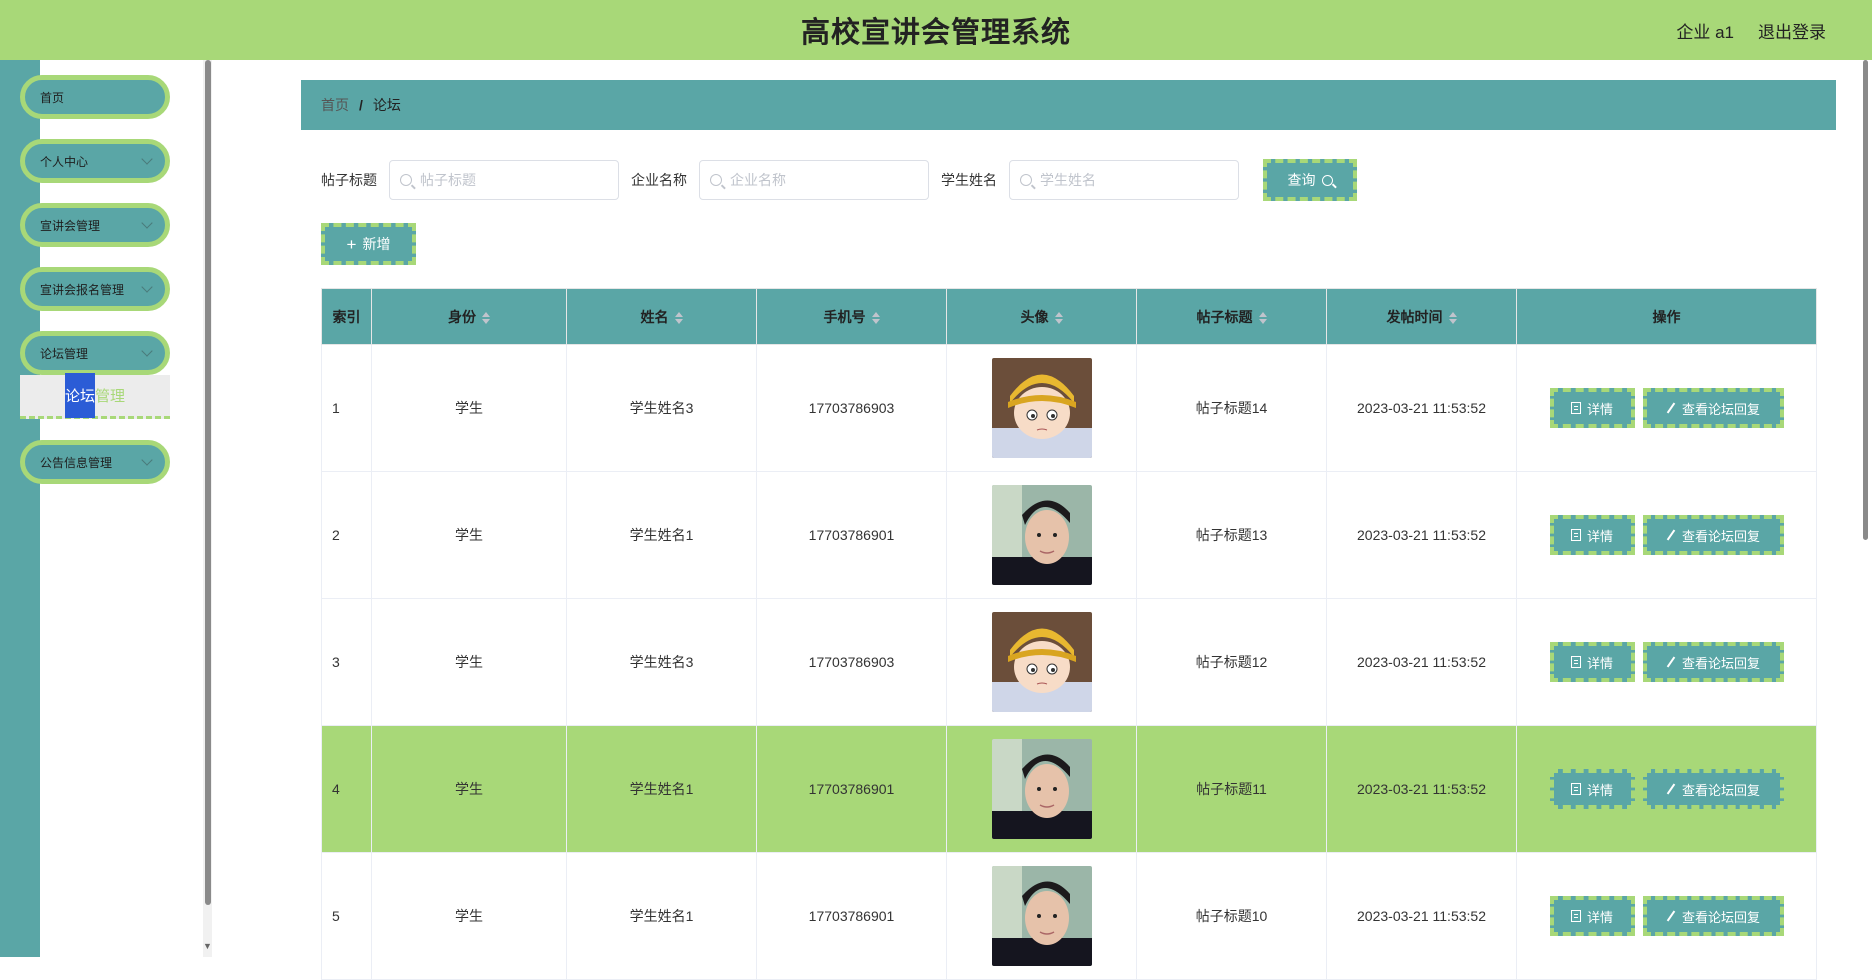  Describe the element at coordinates (1310, 180) in the screenshot. I see `query-button: 查询` at that location.